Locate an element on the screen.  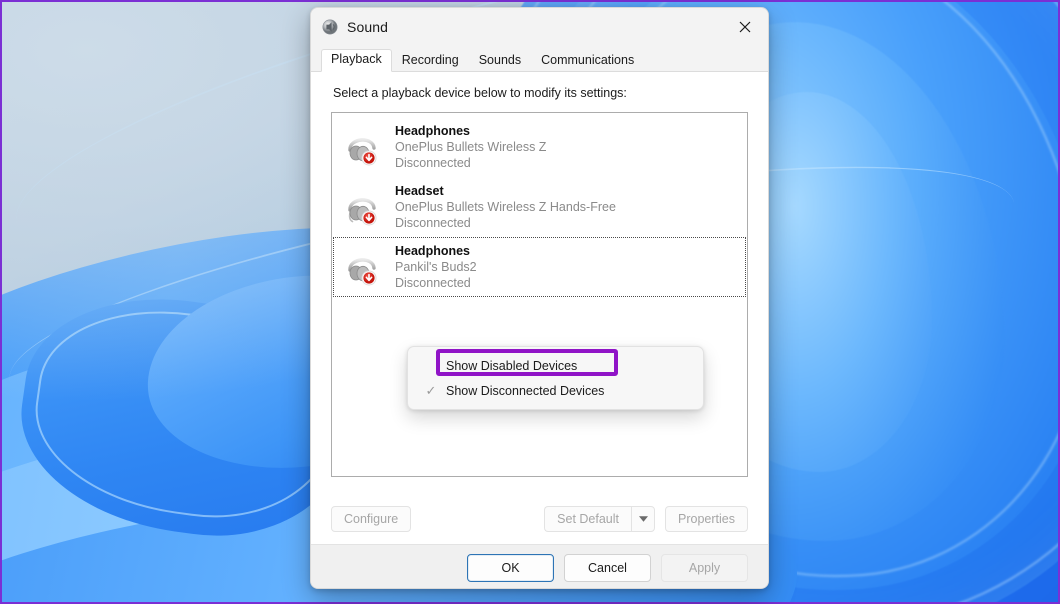
set-default-button: Set Default is located at coordinates (588, 519).